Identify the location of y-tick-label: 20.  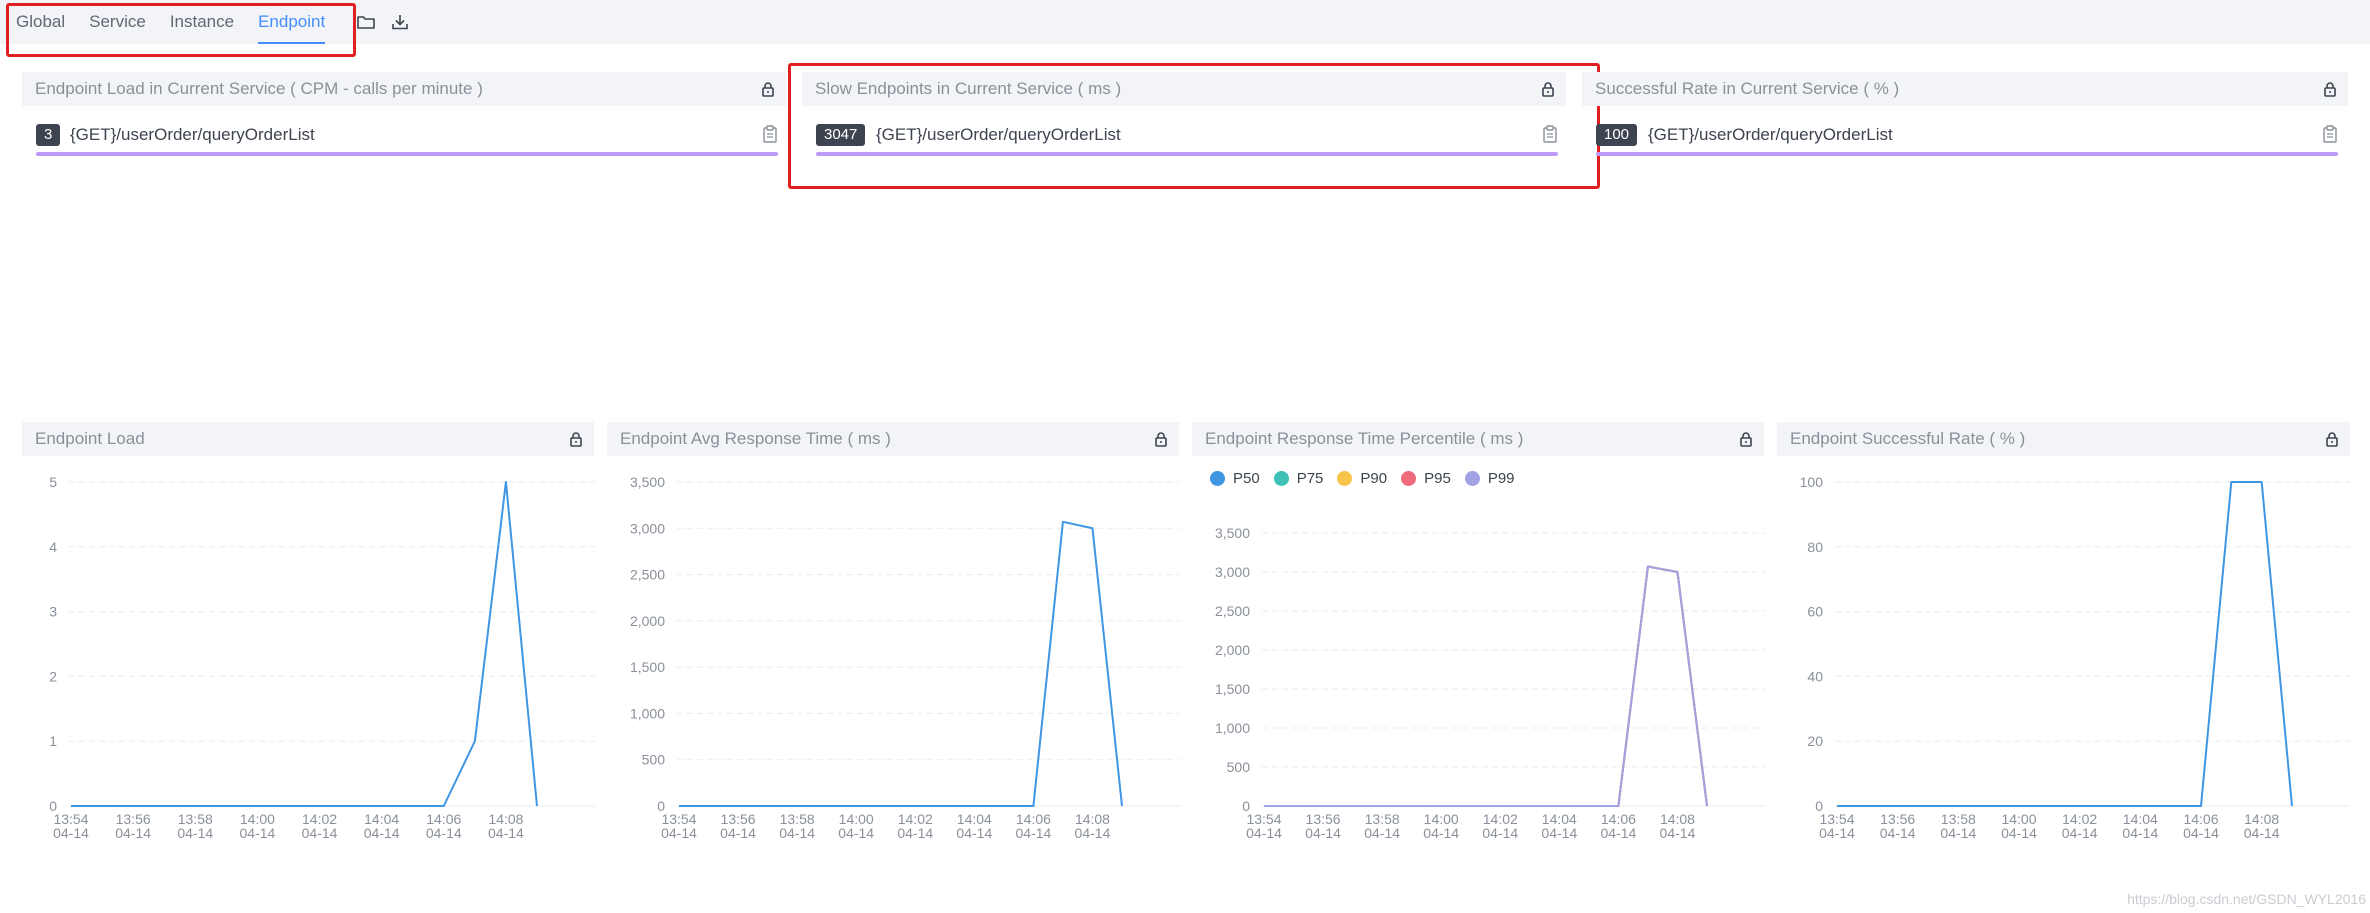
(1815, 741).